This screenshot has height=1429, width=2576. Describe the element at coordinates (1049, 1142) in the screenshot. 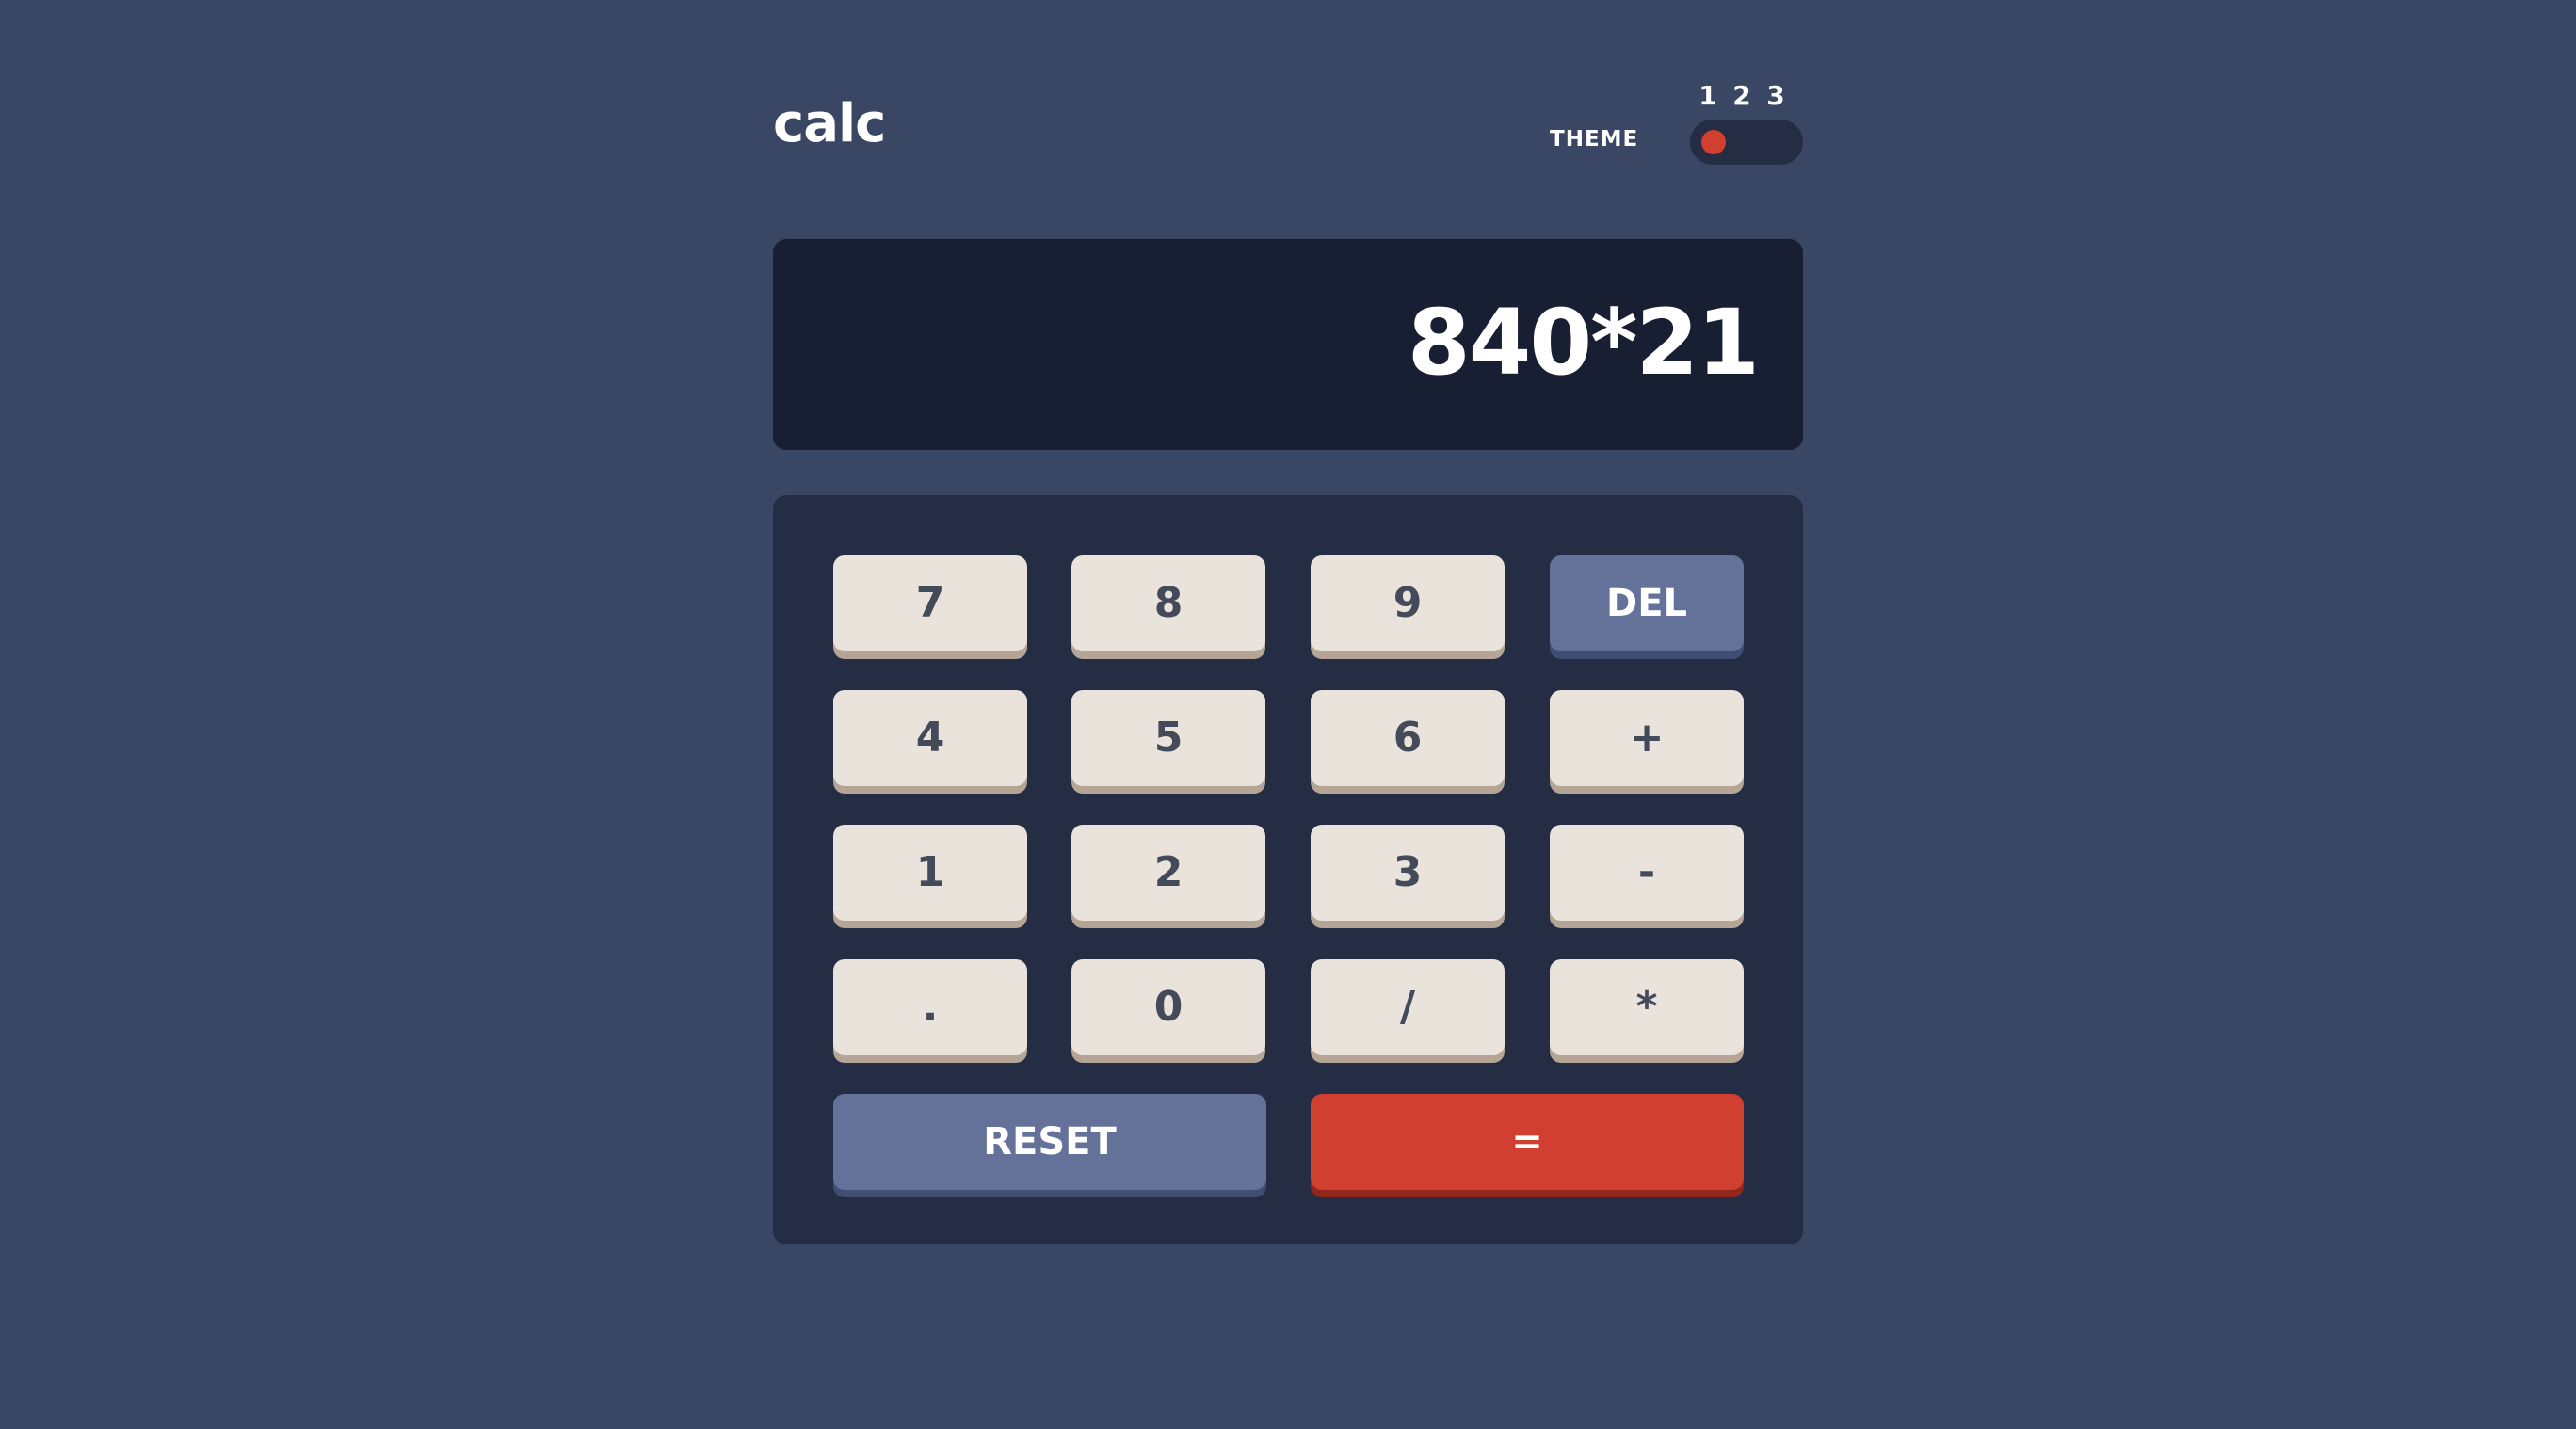

I see `reset-button: RESET` at that location.